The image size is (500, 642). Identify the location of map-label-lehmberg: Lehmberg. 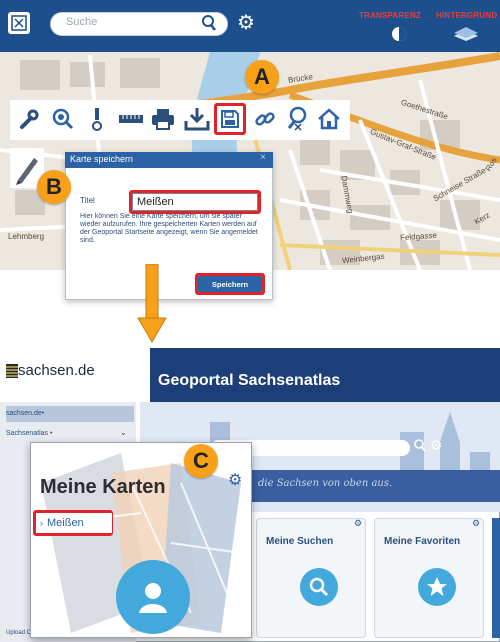
(26, 236).